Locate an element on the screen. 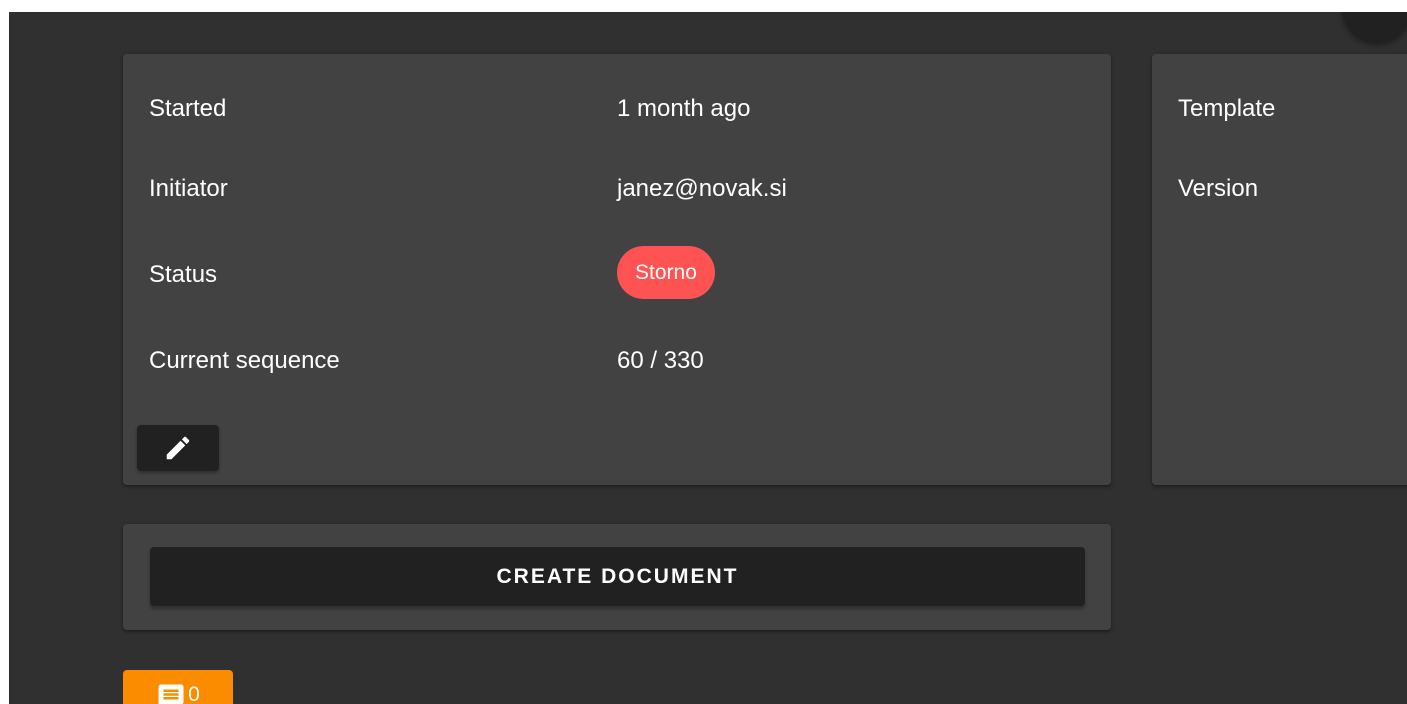  current-sequence-value: 60 / 330 is located at coordinates (660, 360).